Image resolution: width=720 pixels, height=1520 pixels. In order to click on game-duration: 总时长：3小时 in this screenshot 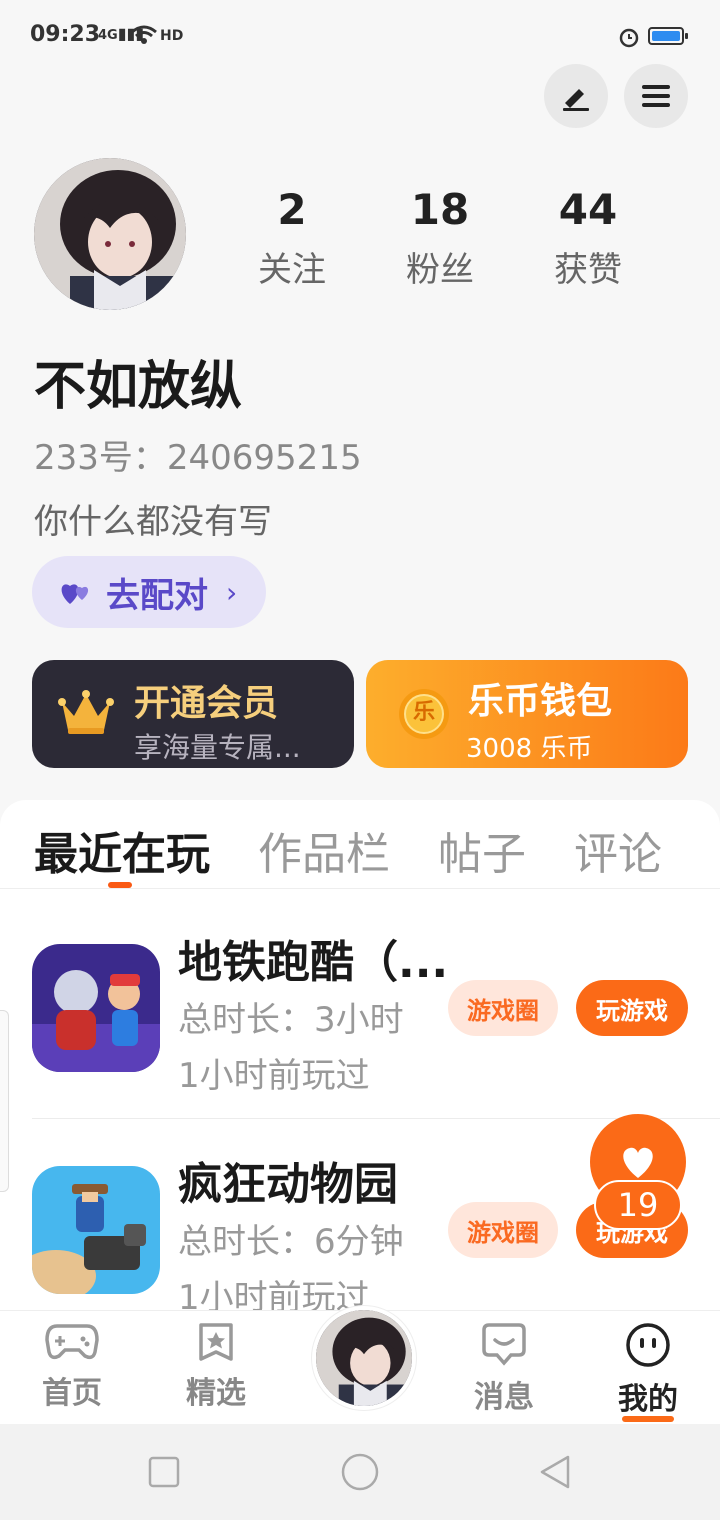, I will do `click(291, 1020)`.